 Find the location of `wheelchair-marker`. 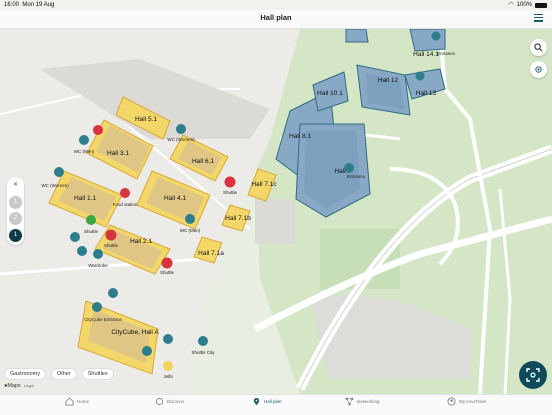

wheelchair-marker is located at coordinates (75, 237).